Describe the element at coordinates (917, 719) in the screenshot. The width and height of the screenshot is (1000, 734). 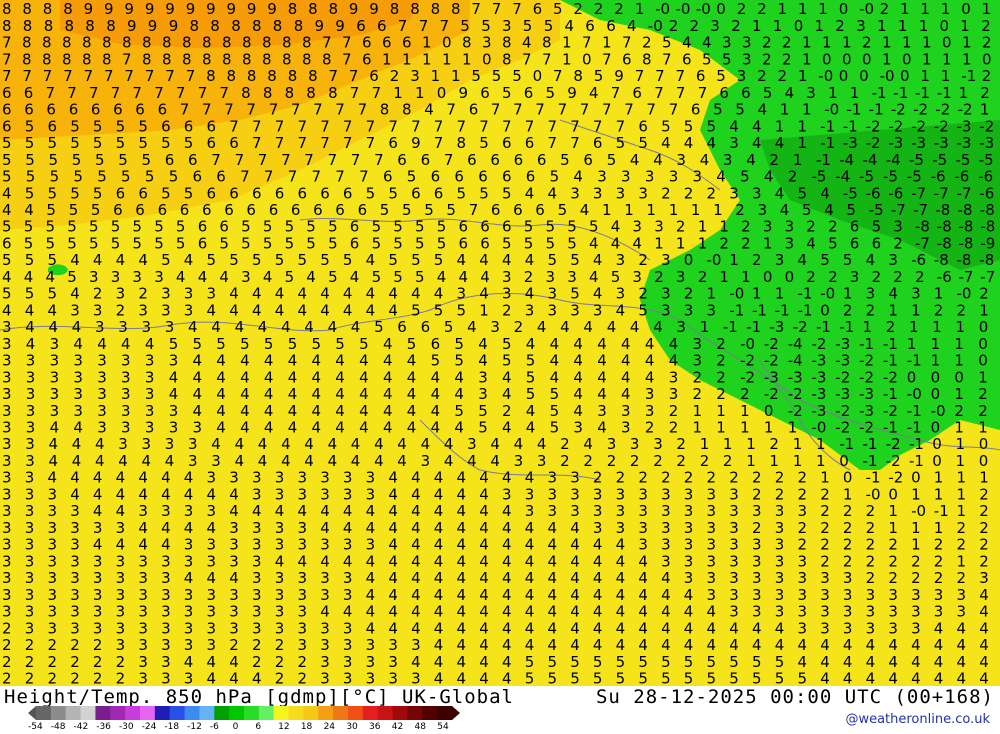
I see `credit-link: @weatheronline.co.uk` at that location.